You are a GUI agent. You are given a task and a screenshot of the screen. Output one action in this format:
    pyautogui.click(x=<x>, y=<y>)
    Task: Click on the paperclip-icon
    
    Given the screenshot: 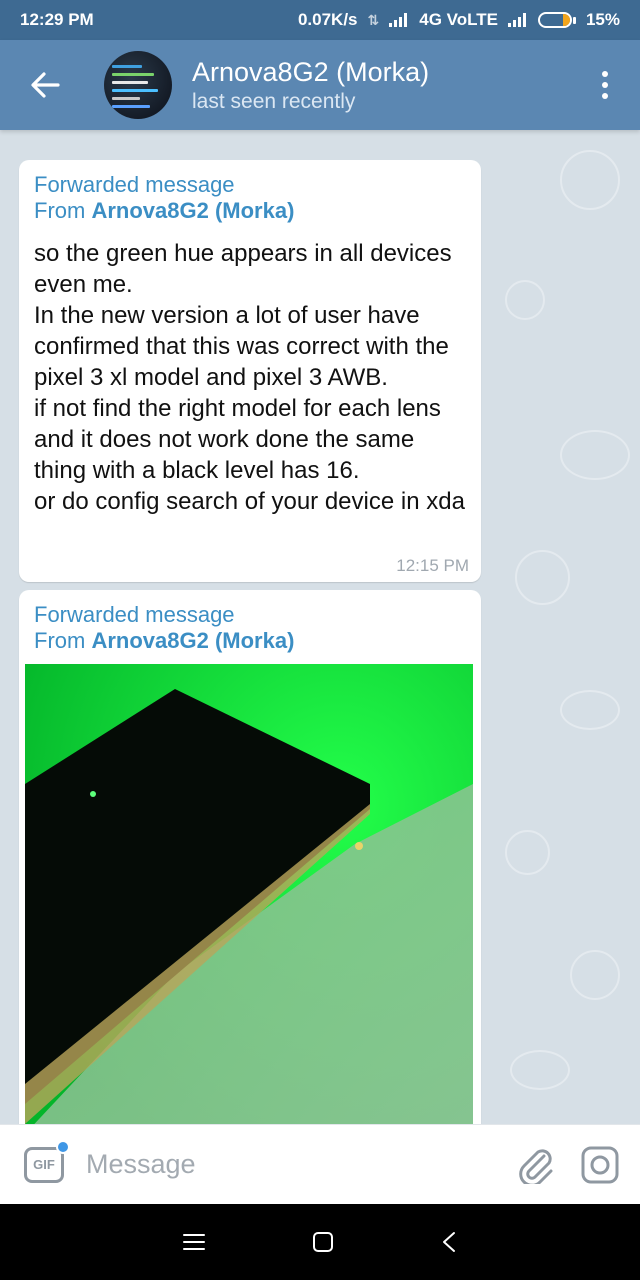 What is the action you would take?
    pyautogui.click(x=536, y=1166)
    